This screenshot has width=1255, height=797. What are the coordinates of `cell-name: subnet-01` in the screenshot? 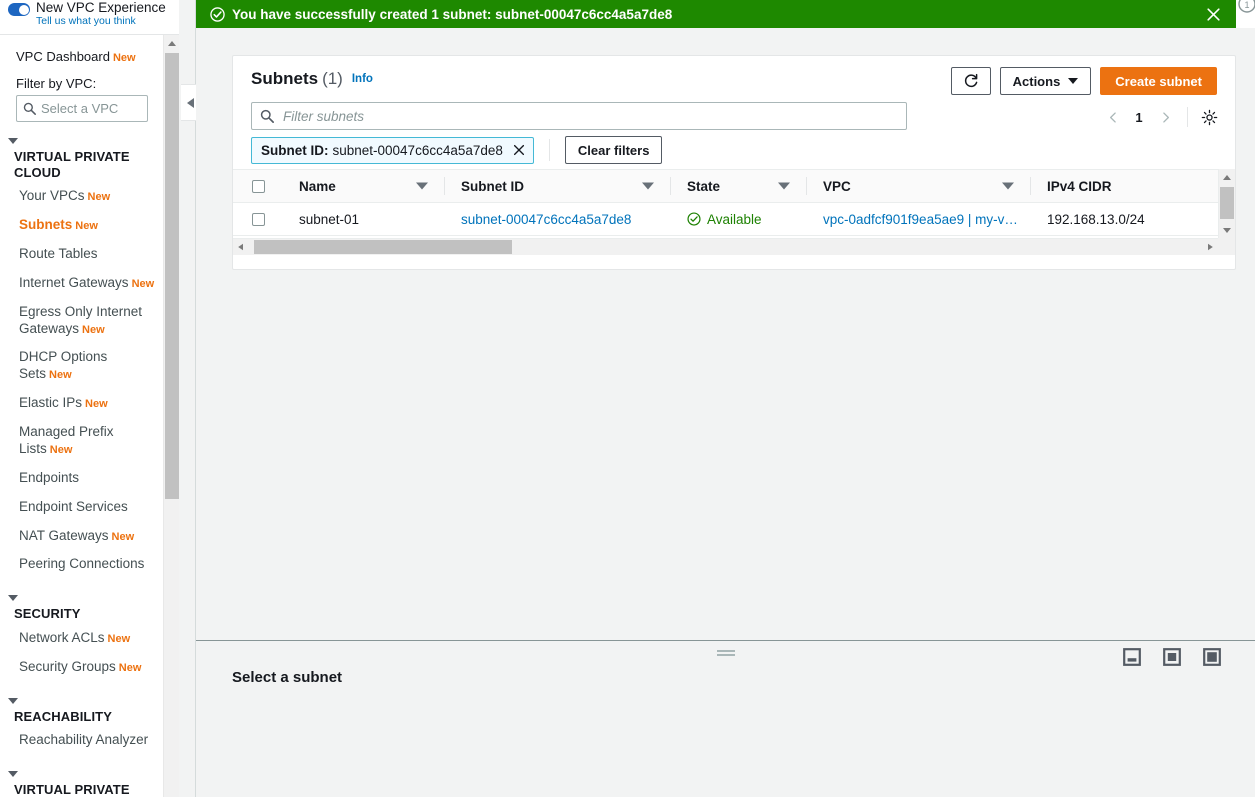 It's located at (364, 219).